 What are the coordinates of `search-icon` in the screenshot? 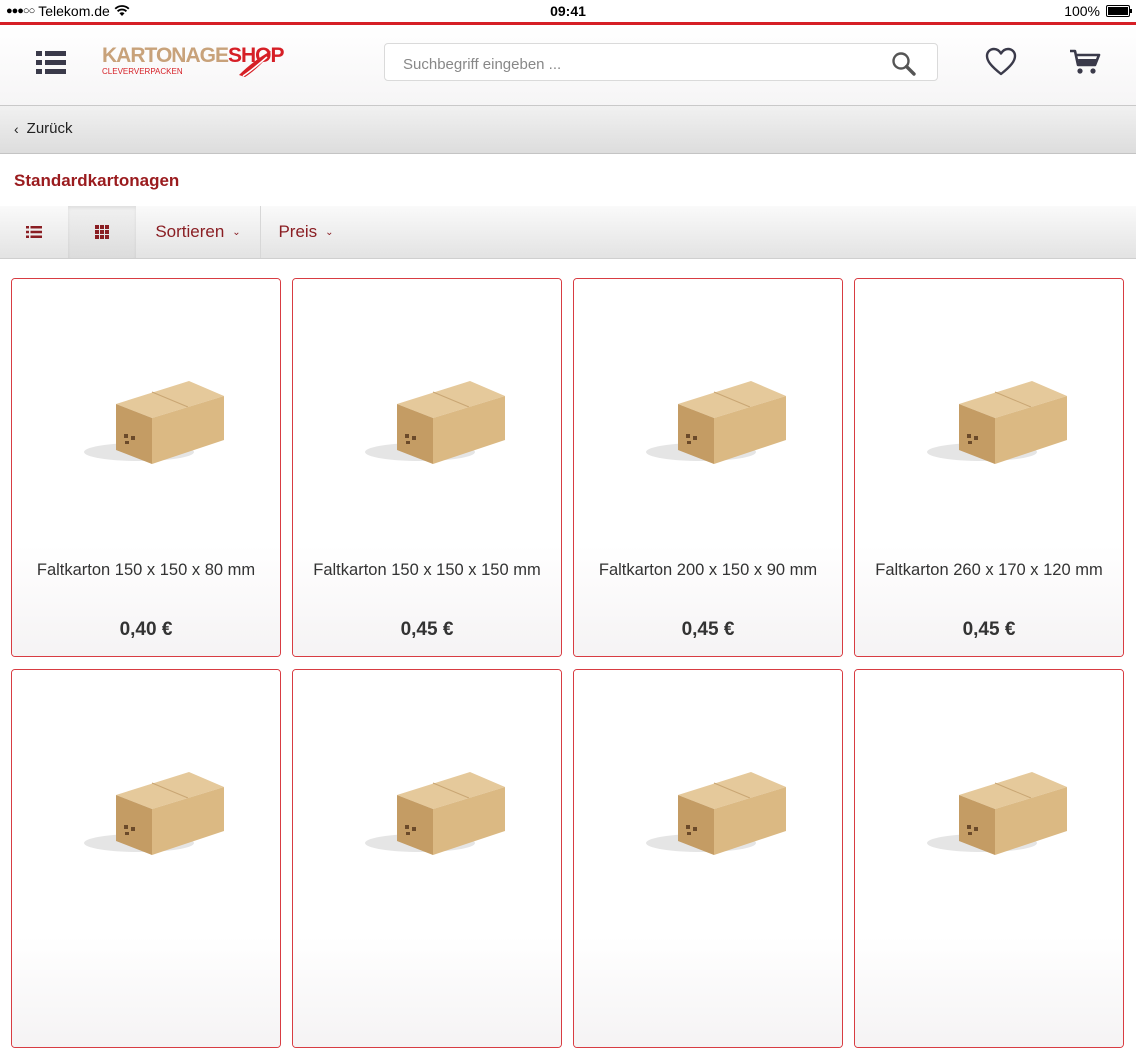 It's located at (904, 64).